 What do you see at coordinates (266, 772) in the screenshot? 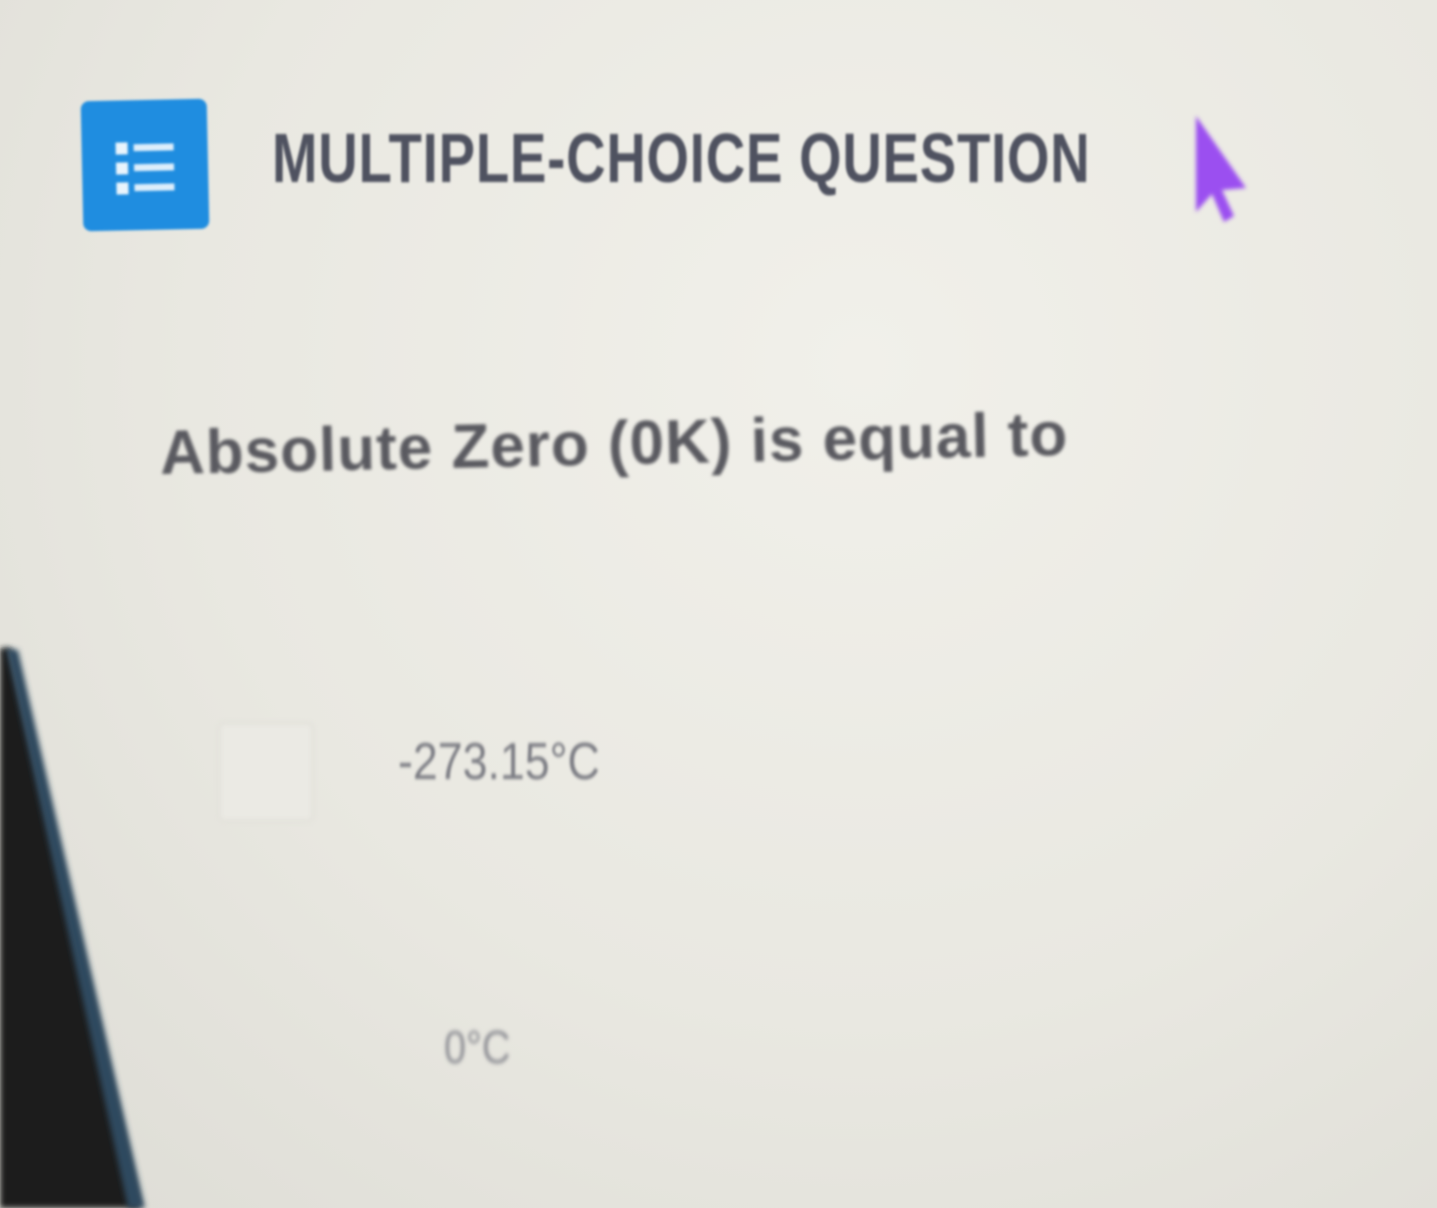
I see `answer-checkbox` at bounding box center [266, 772].